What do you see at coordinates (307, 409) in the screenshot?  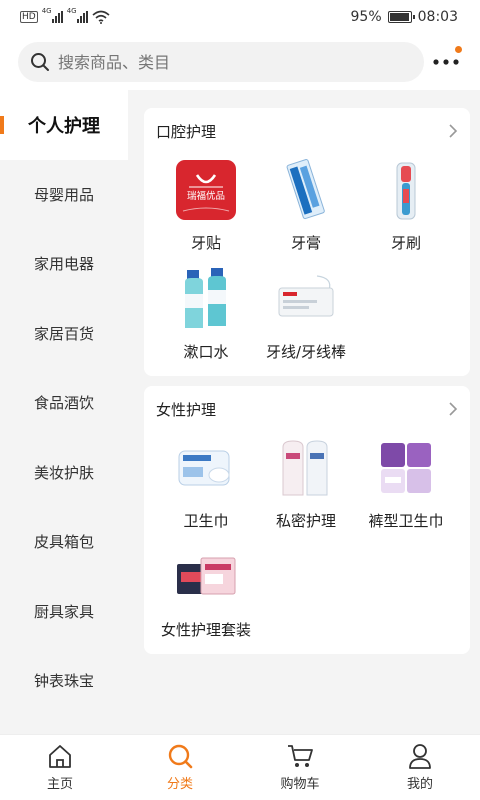 I see `section-header: 女性护理` at bounding box center [307, 409].